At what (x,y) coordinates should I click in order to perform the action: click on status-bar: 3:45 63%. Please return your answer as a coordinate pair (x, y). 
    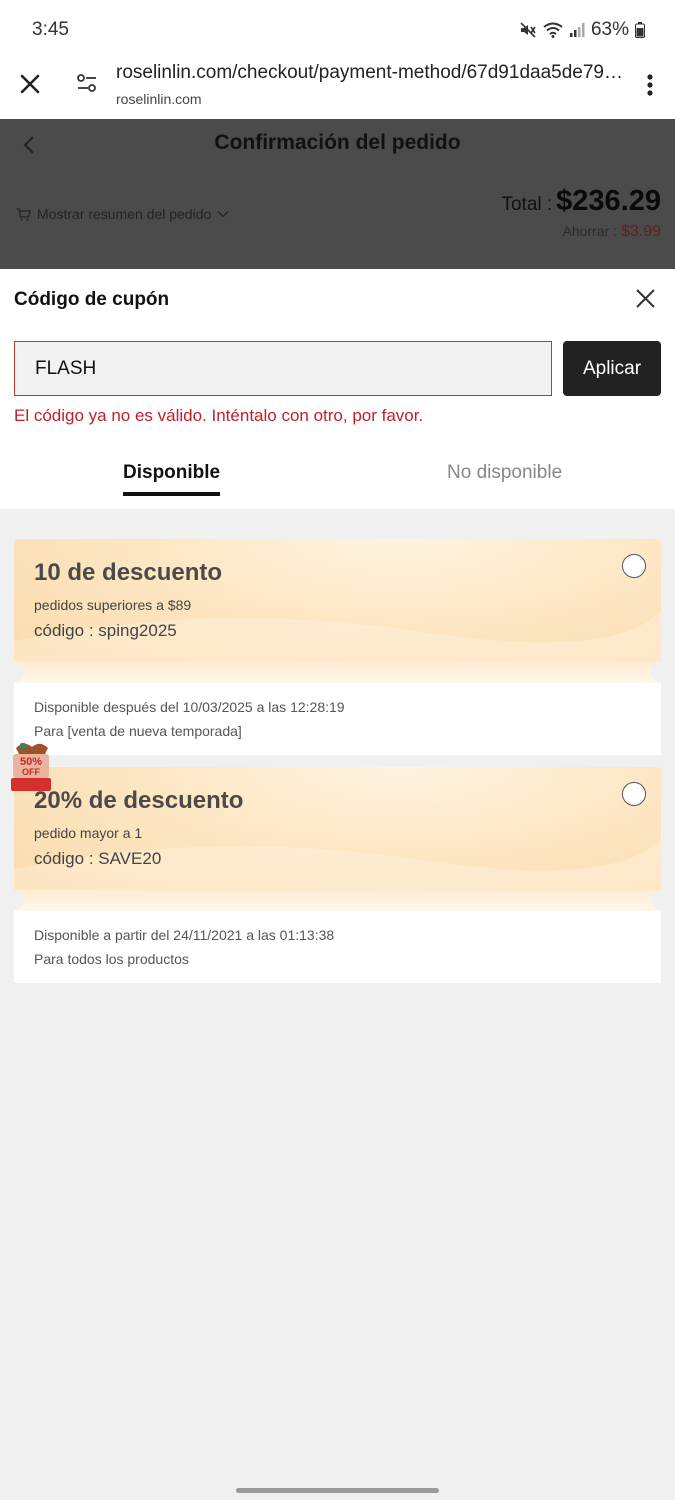
    Looking at the image, I should click on (337, 29).